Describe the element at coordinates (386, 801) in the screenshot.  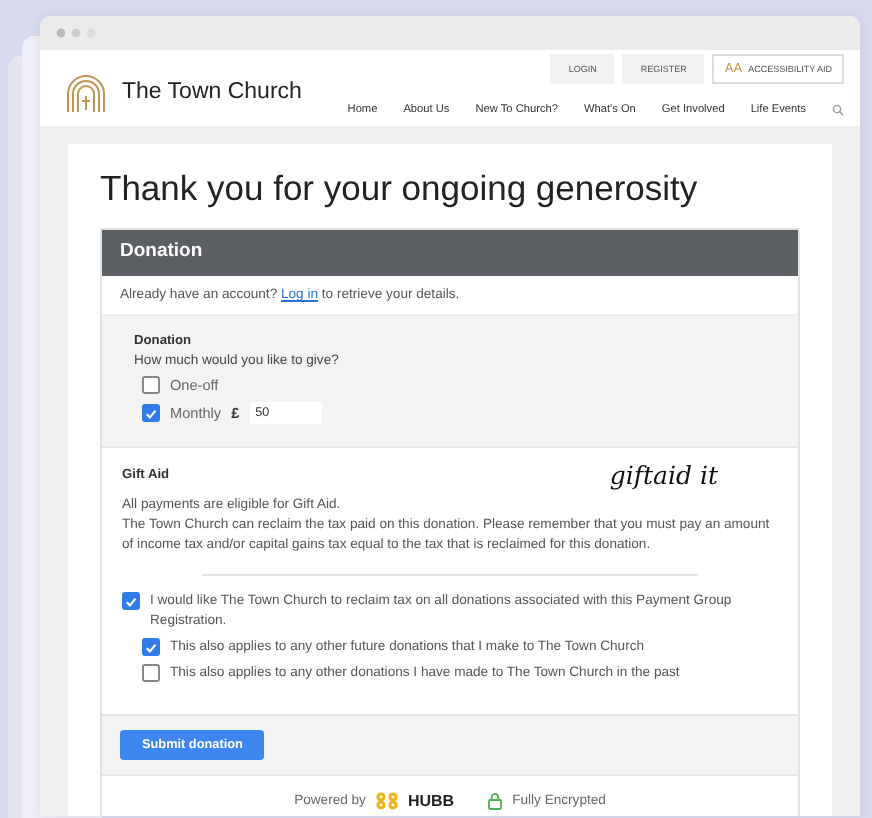
I see `hubb-logo-icon` at that location.